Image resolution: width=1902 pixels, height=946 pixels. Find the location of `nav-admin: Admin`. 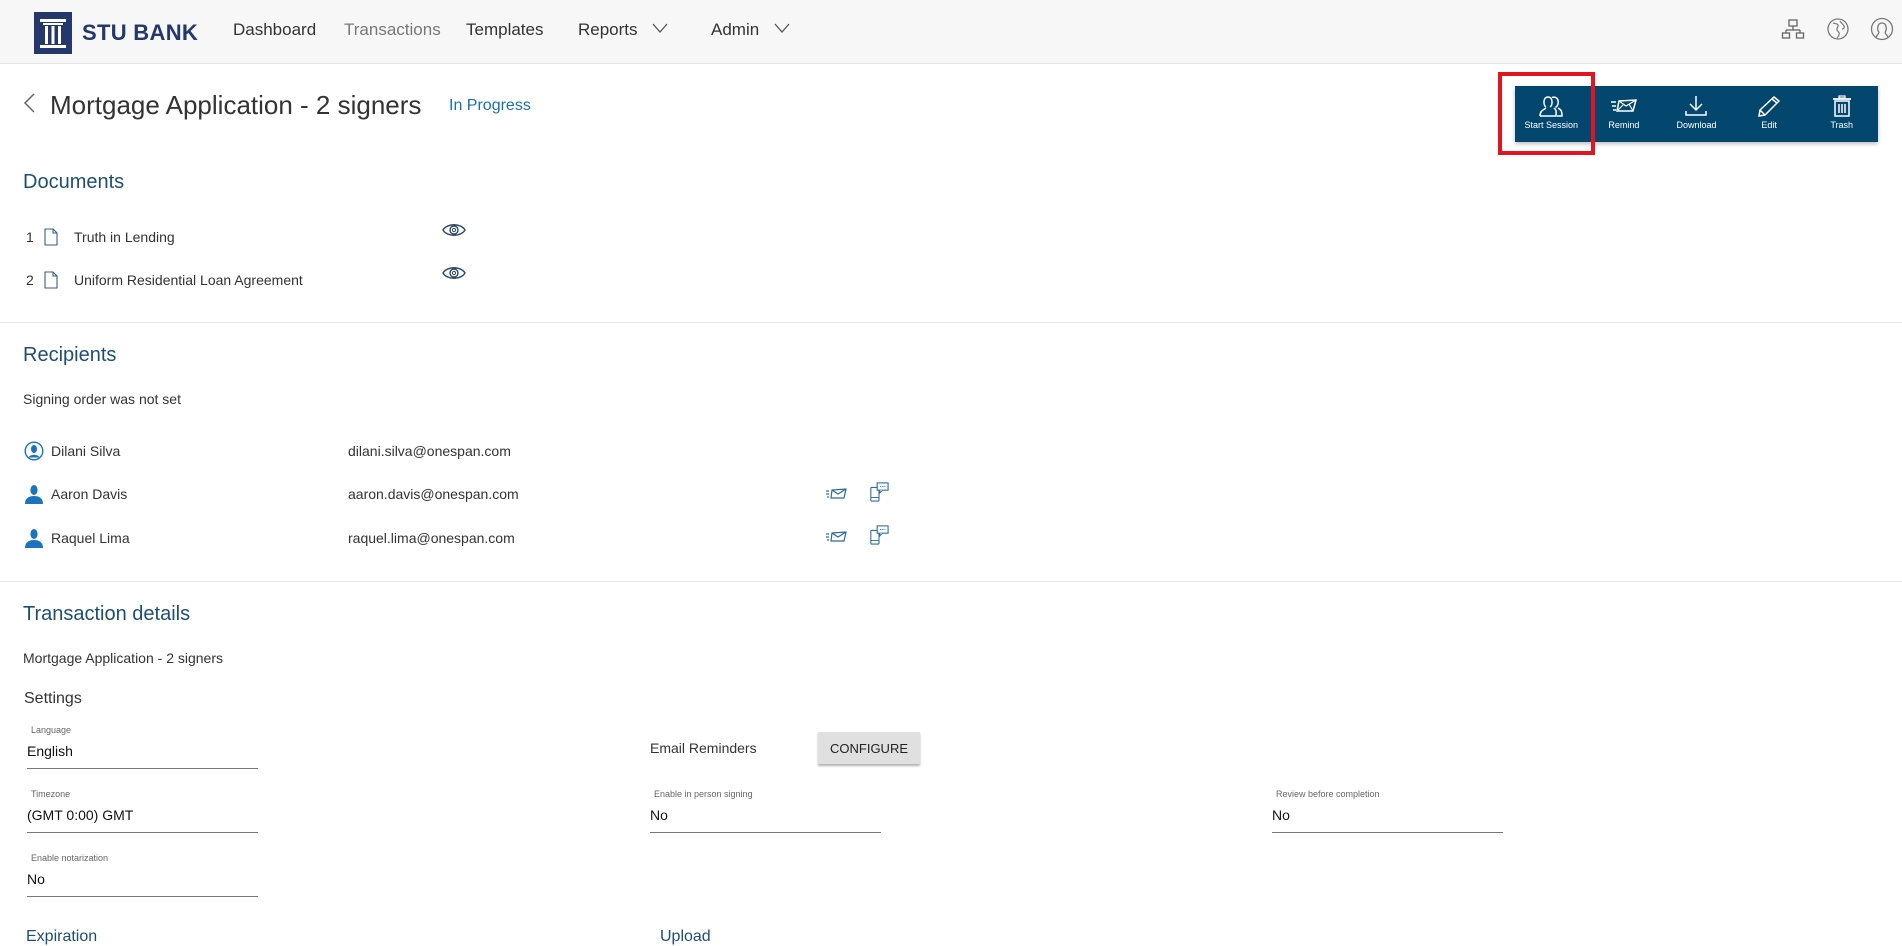

nav-admin: Admin is located at coordinates (750, 30).